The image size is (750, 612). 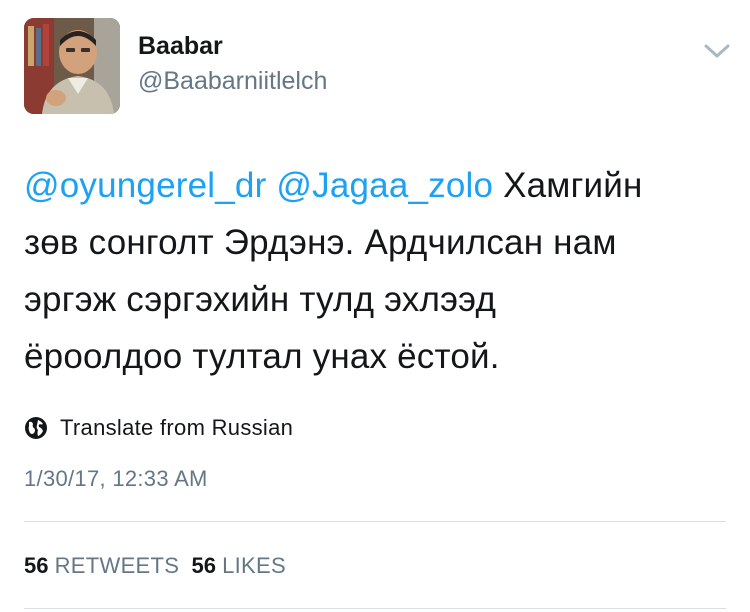 What do you see at coordinates (117, 565) in the screenshot?
I see `retweets-label: RETWEETS` at bounding box center [117, 565].